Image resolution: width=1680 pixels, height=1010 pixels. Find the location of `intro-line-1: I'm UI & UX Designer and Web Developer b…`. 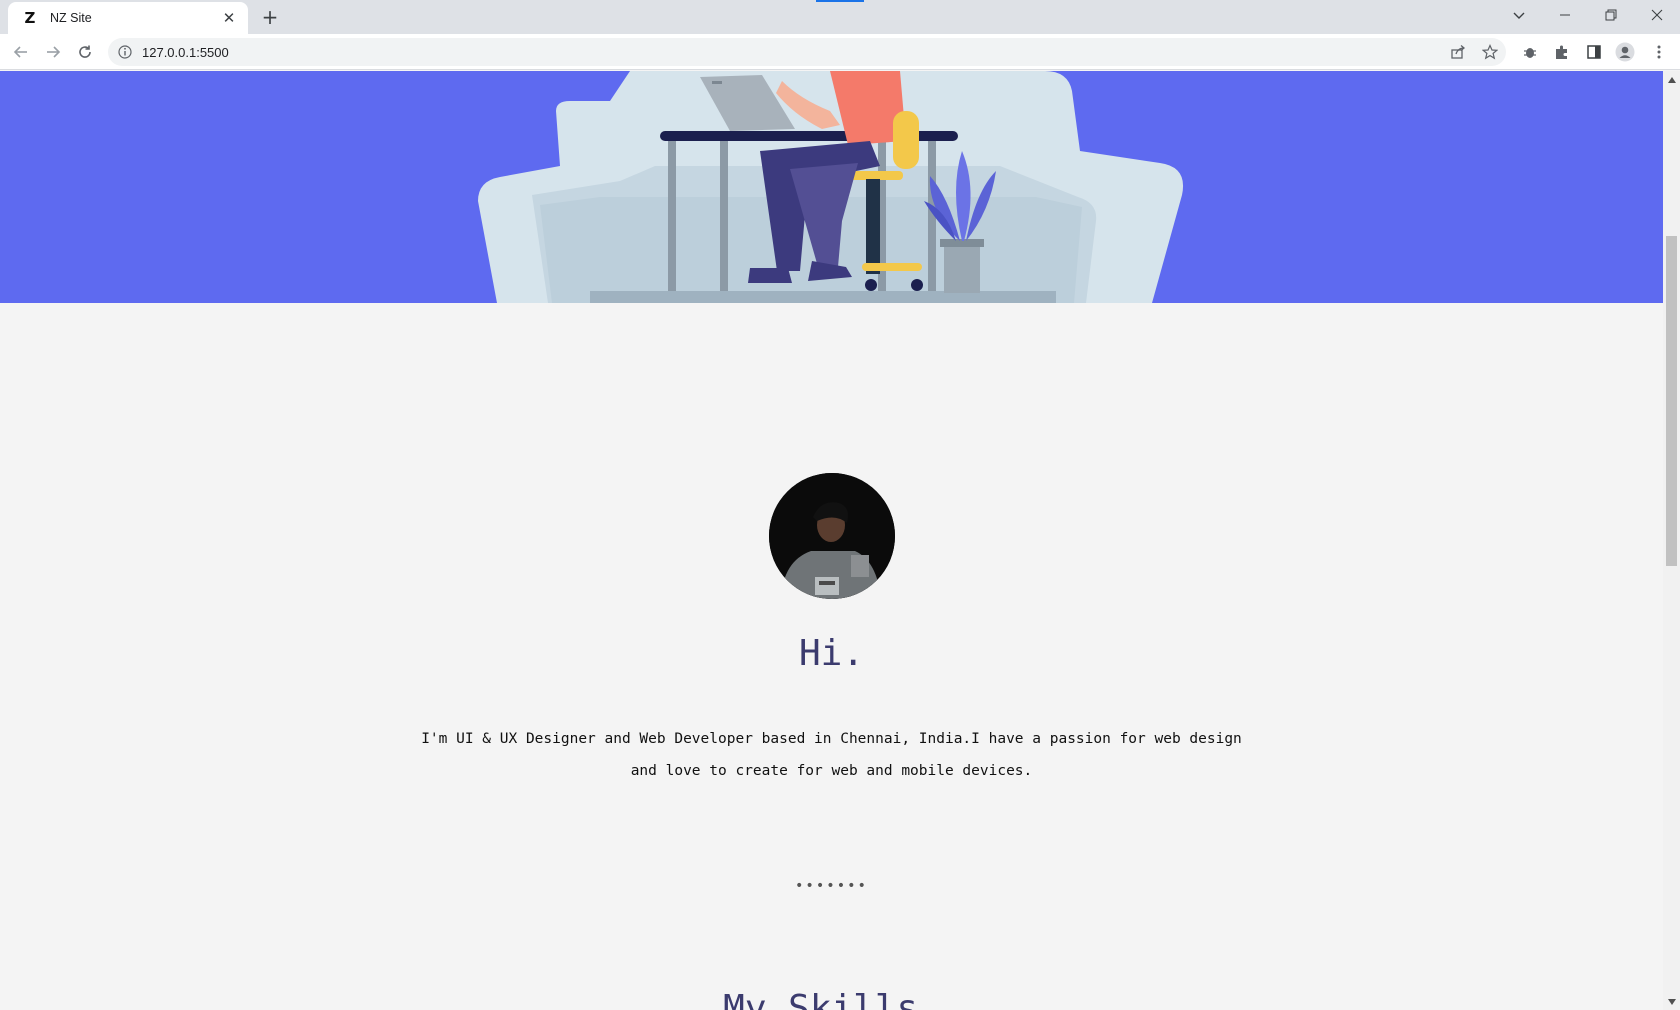

intro-line-1: I'm UI & UX Designer and Web Developer b… is located at coordinates (831, 739).